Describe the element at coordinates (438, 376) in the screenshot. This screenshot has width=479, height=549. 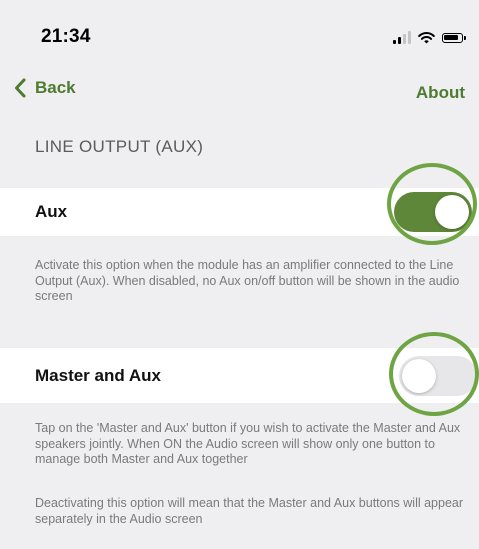
I see `master-and-aux-toggle` at that location.